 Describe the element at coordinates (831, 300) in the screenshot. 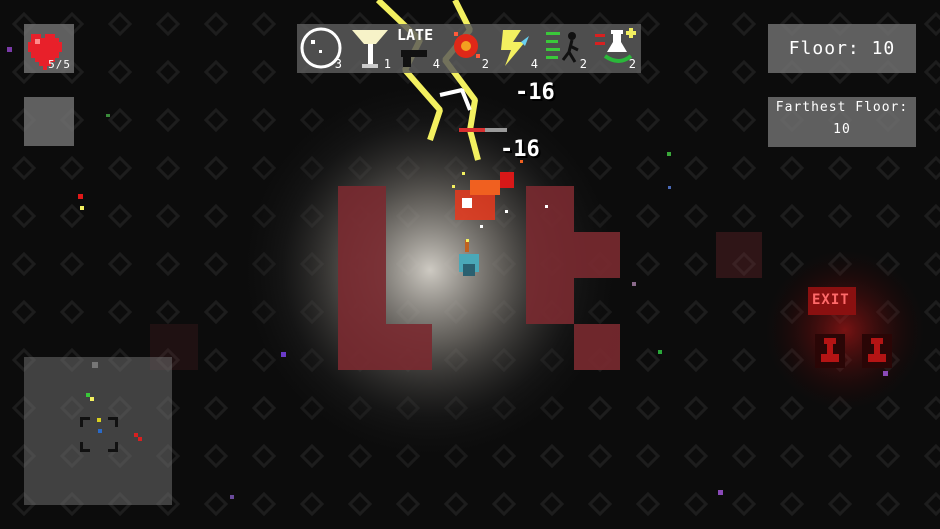

I see `exit-sign: EXIT` at that location.